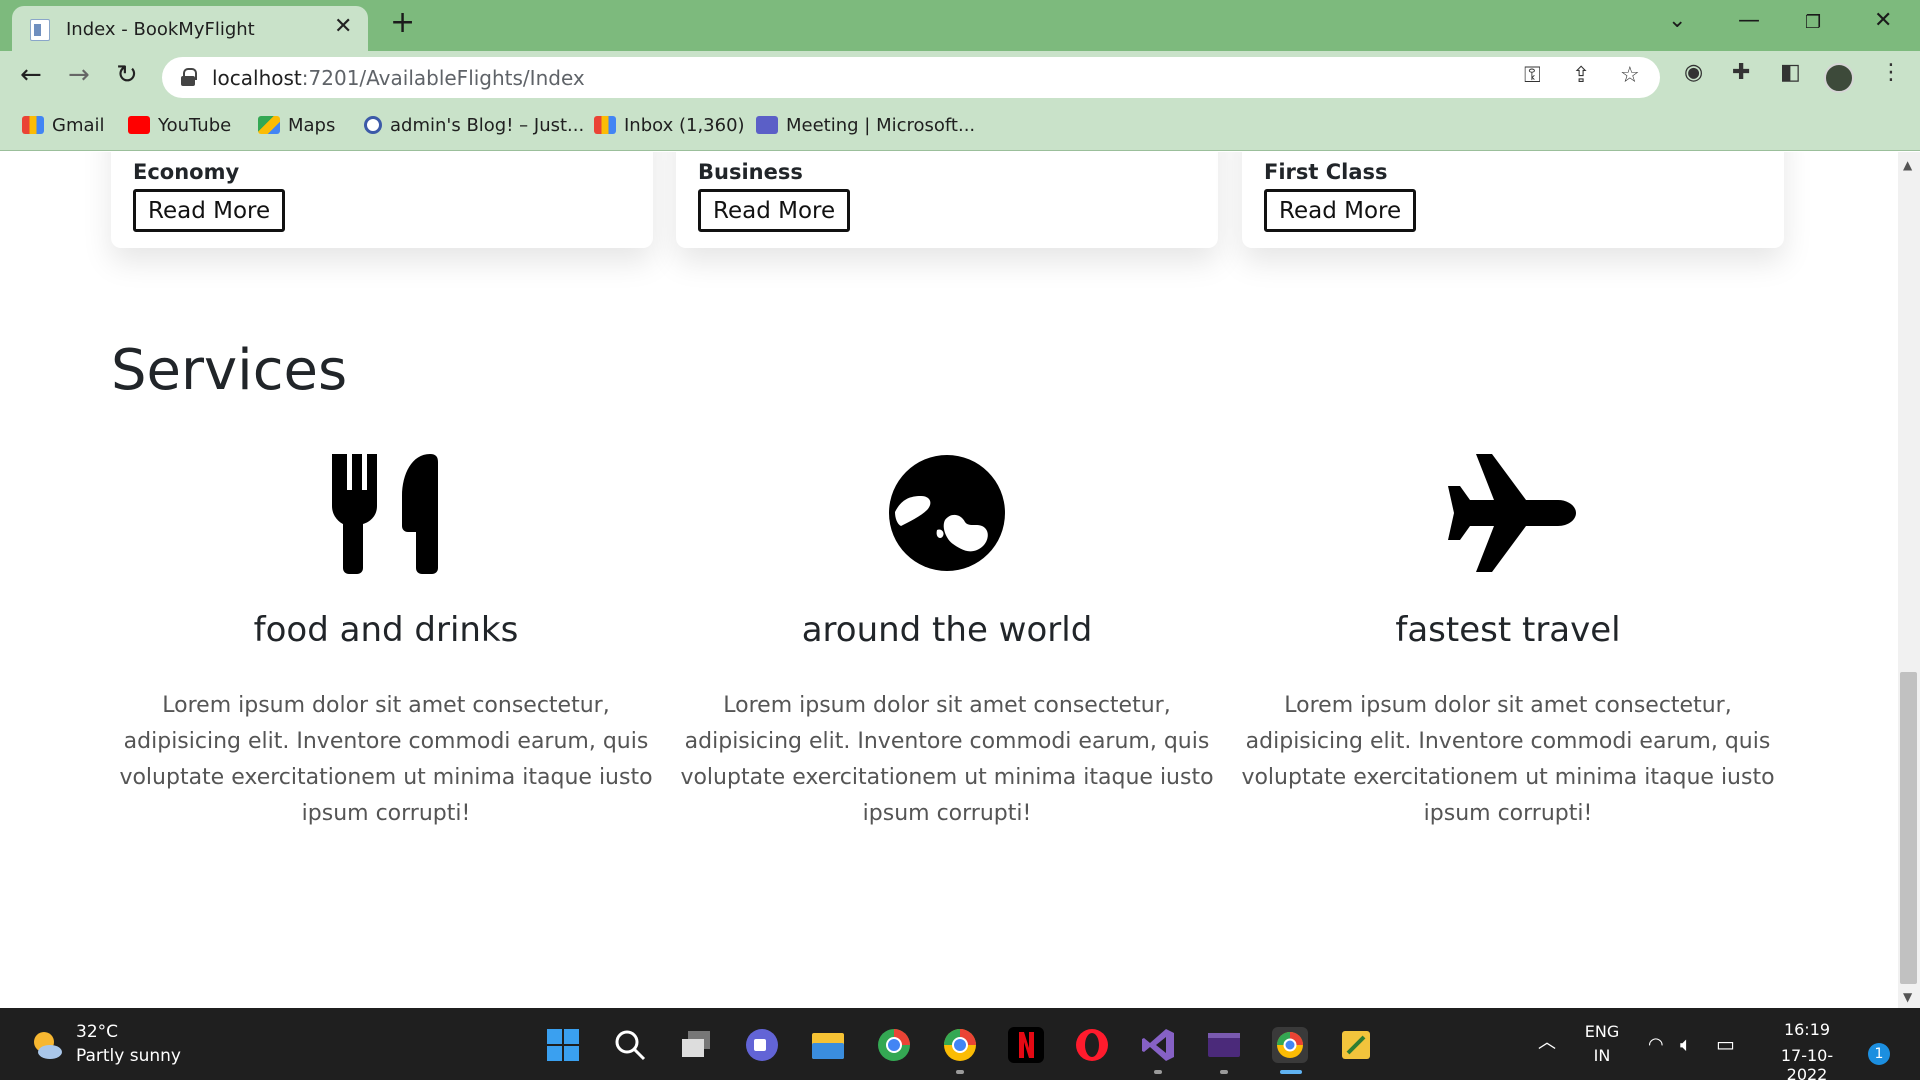 This screenshot has width=1920, height=1080. I want to click on teams-icon, so click(767, 125).